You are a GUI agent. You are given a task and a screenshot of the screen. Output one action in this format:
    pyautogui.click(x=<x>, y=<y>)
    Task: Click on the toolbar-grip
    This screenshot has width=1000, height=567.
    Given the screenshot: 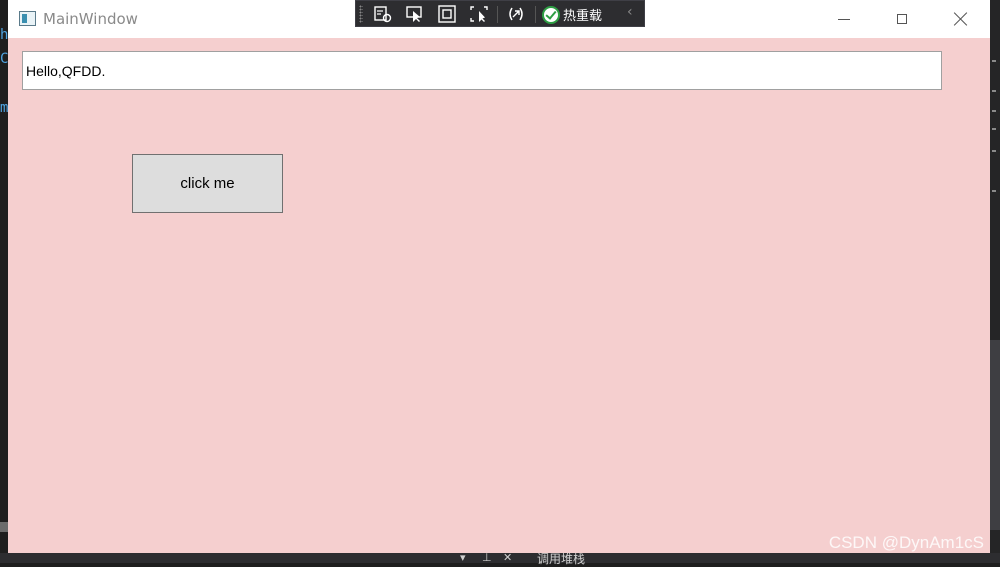 What is the action you would take?
    pyautogui.click(x=361, y=14)
    